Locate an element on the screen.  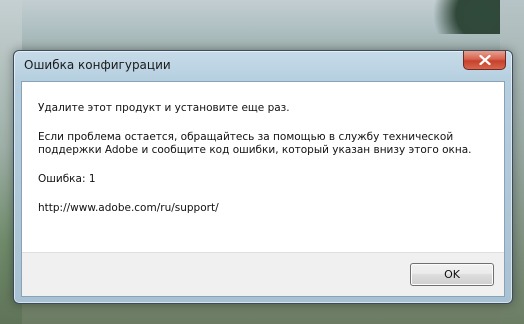
close-icon is located at coordinates (484, 60).